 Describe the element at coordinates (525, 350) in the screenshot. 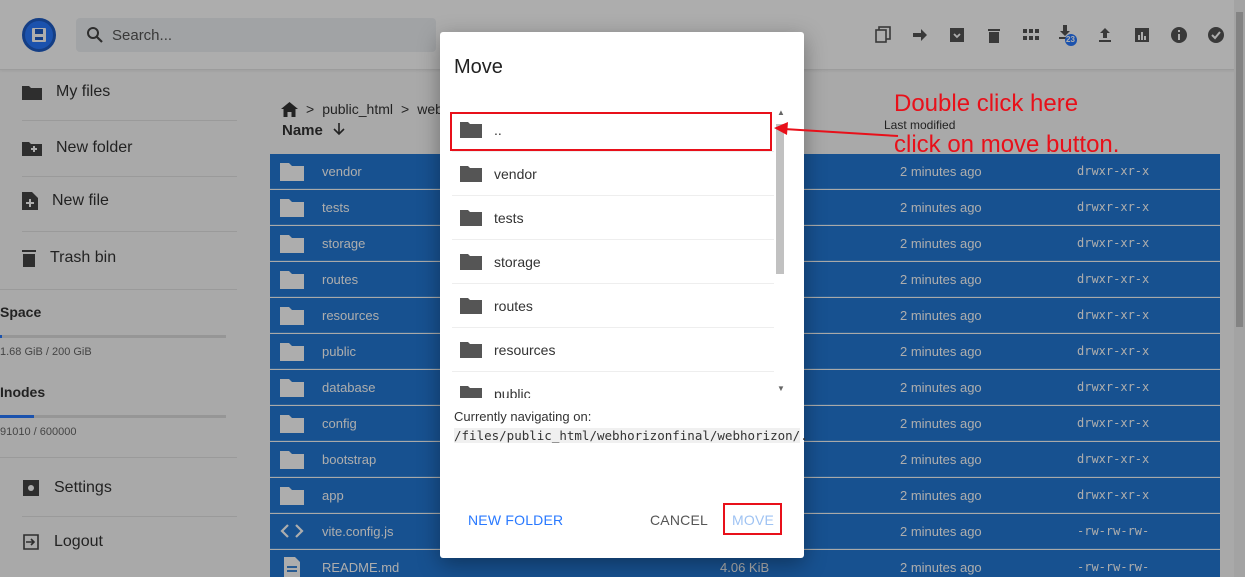

I see `folder-item-label: resources` at that location.